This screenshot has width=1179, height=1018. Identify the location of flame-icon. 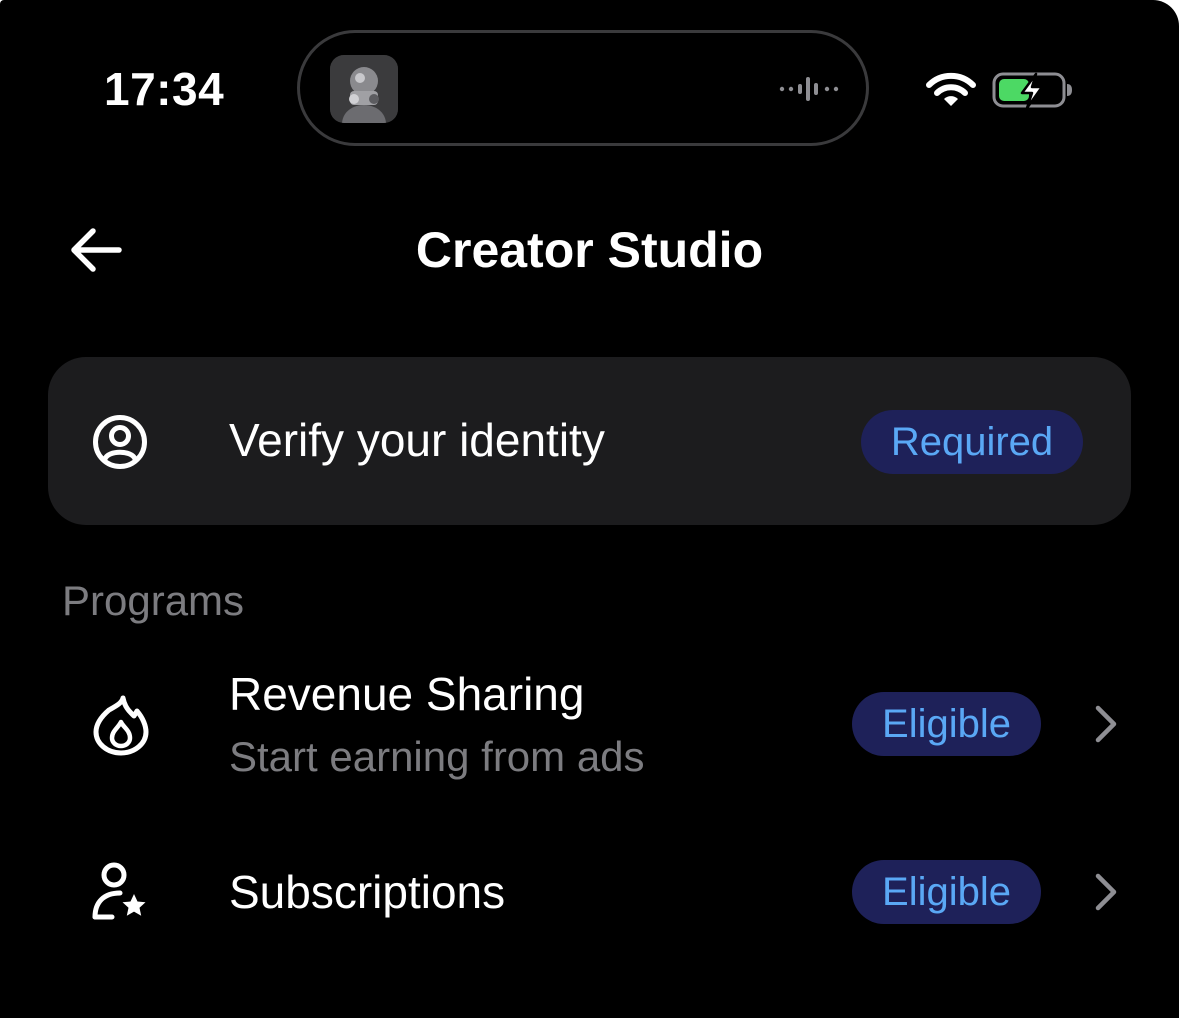
(121, 725).